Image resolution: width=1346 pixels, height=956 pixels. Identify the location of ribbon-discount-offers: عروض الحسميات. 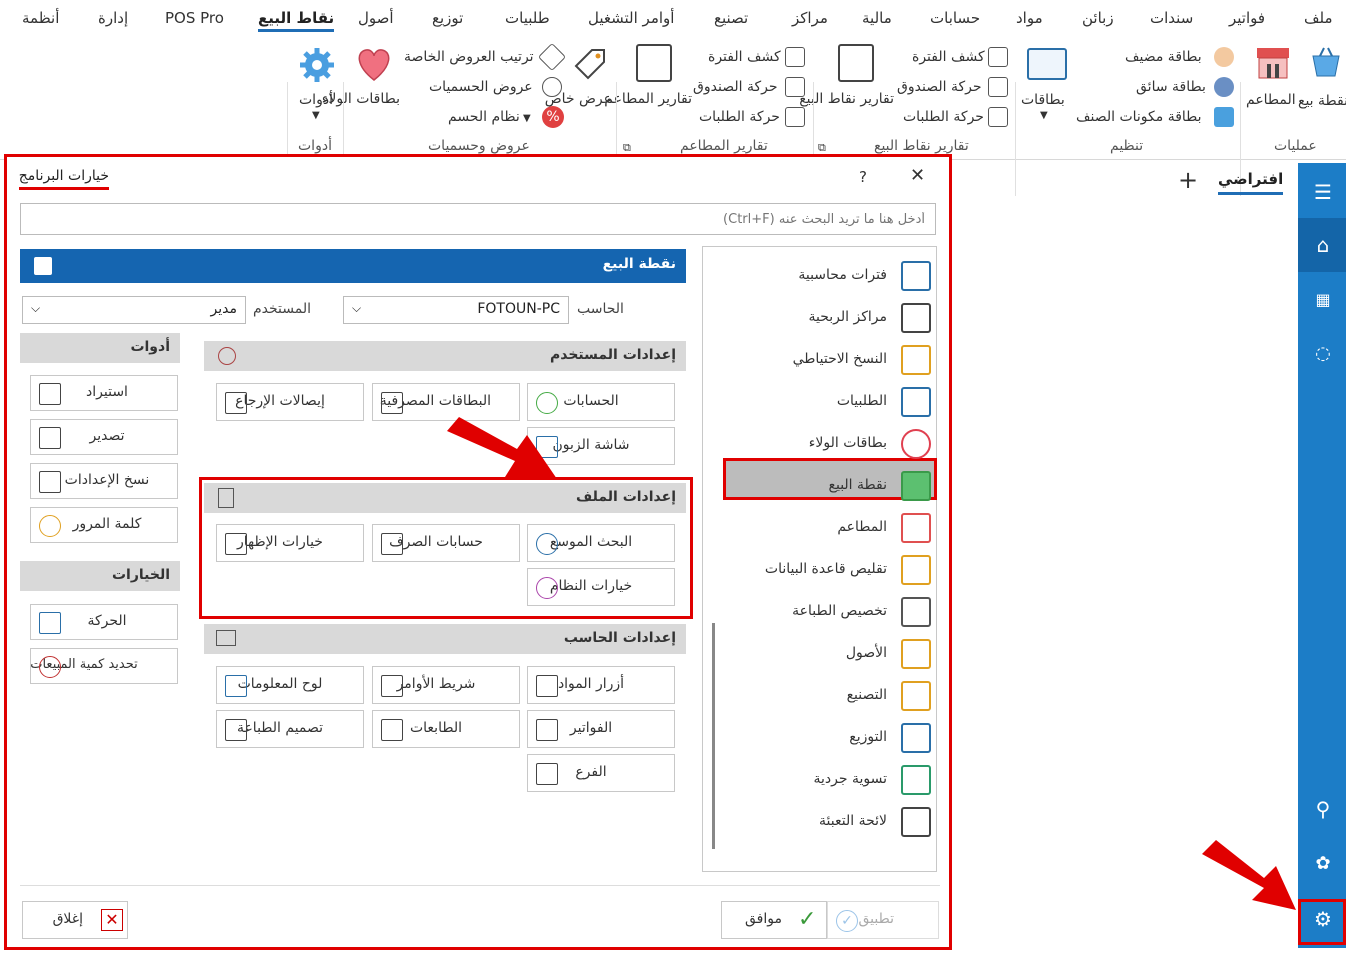
(481, 87).